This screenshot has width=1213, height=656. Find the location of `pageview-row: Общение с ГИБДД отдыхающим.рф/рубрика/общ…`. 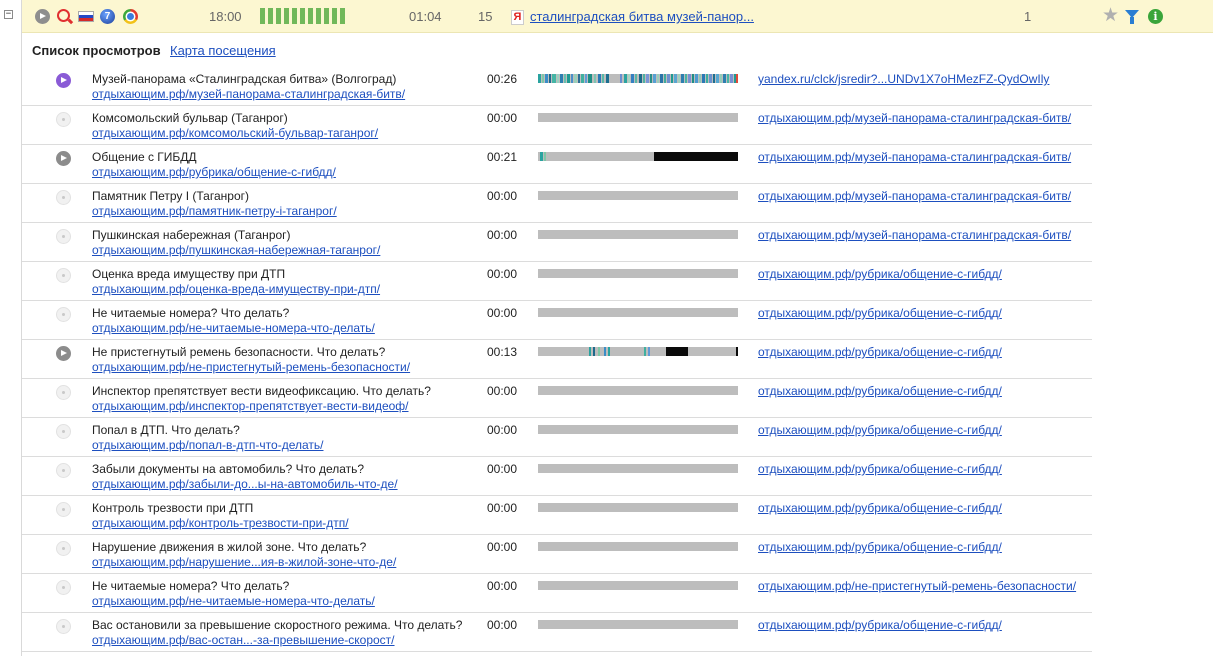

pageview-row: Общение с ГИБДД отдыхающим.рф/рубрика/общ… is located at coordinates (557, 164).